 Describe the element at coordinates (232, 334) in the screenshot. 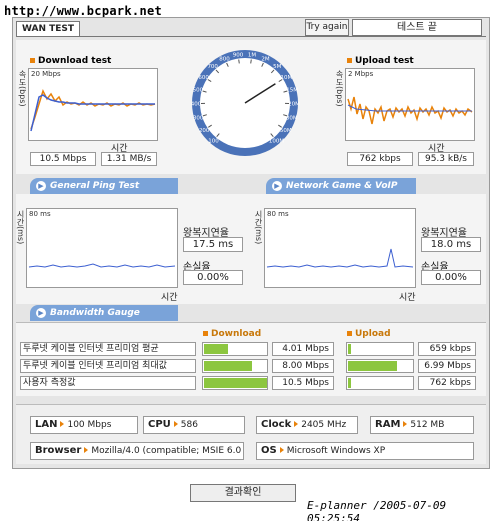

I see `bandwidth-download-header: Download` at that location.